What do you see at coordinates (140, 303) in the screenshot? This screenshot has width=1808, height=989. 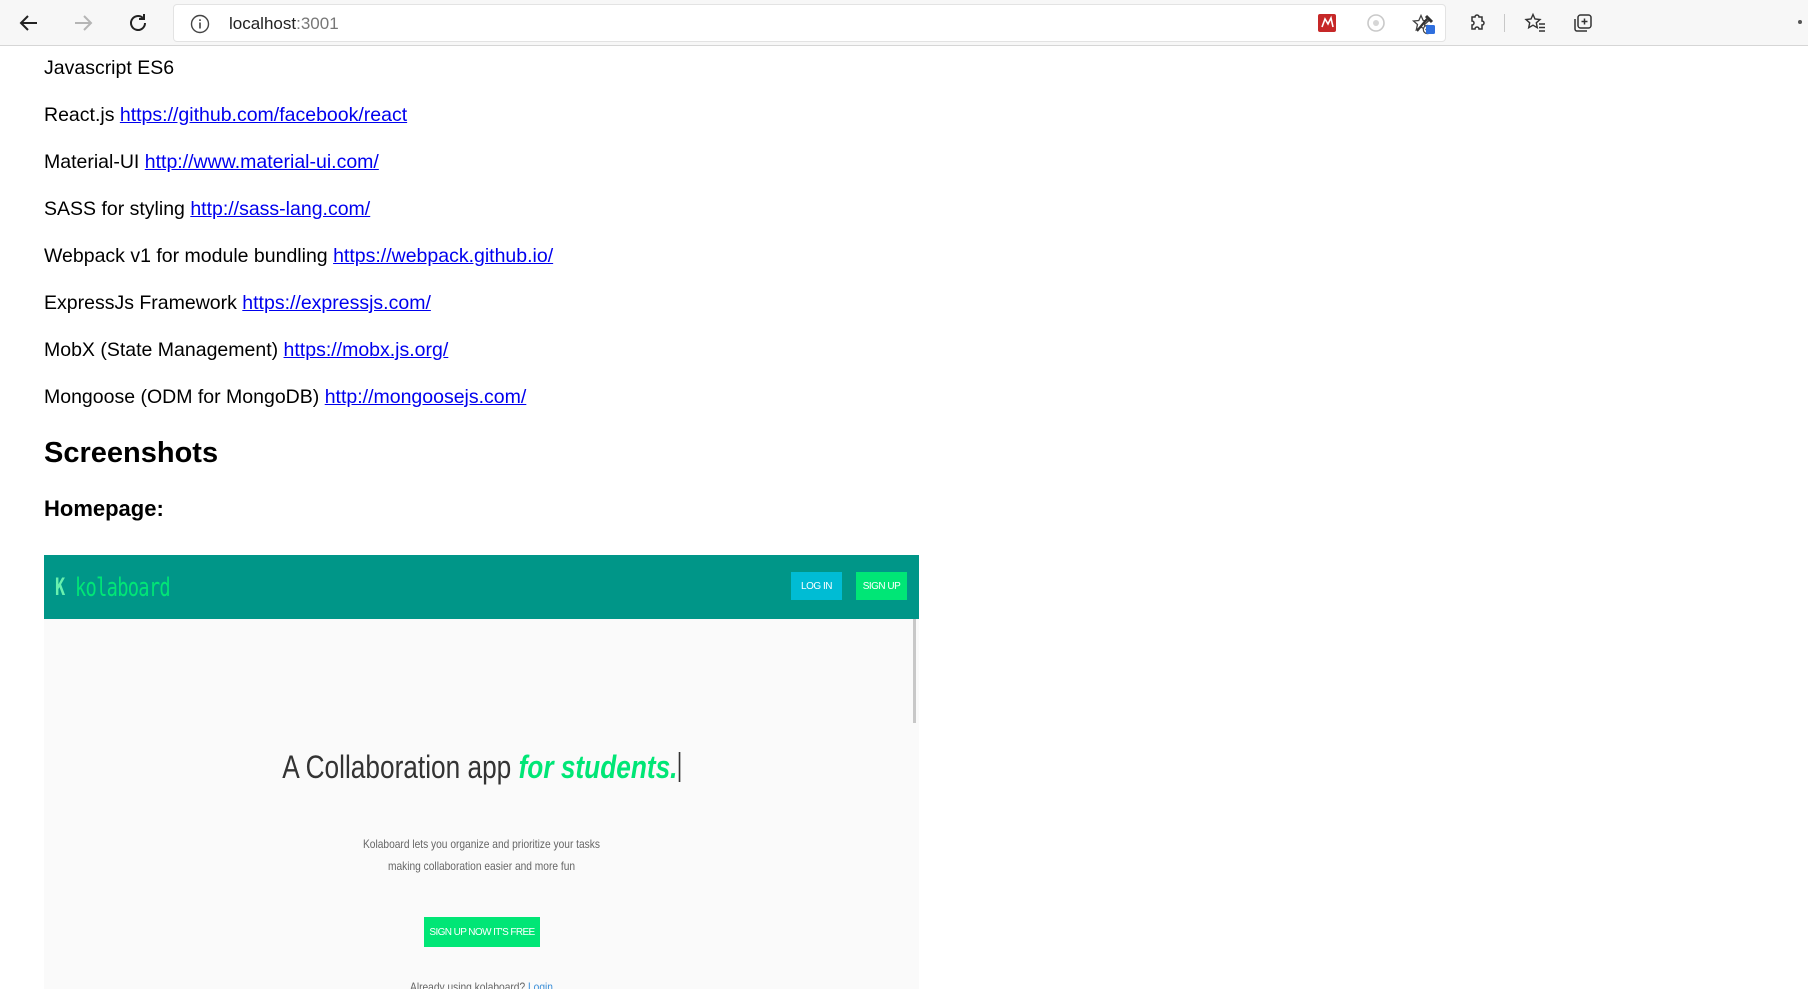 I see `tech-label: ExpressJs Framework` at bounding box center [140, 303].